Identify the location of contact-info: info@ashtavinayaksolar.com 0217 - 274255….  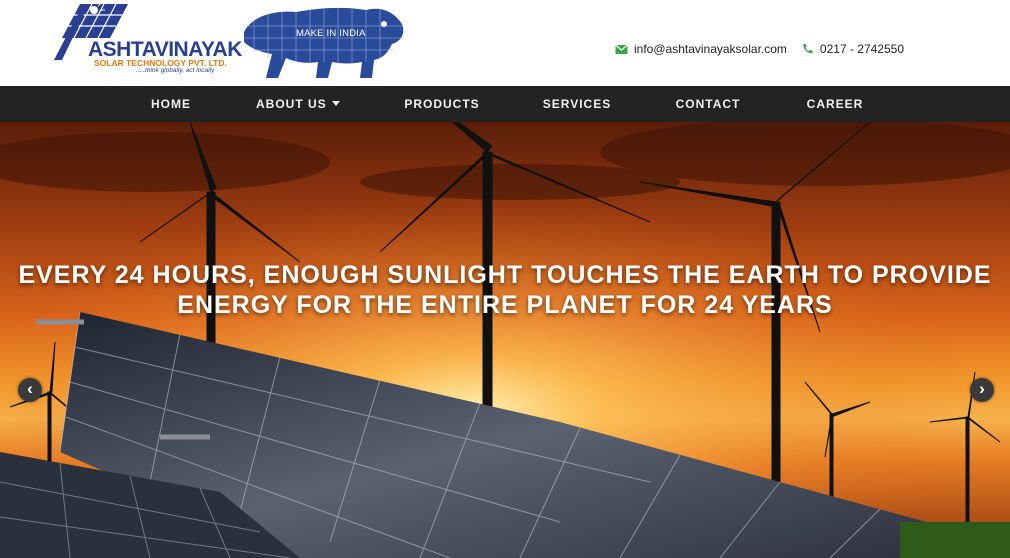
(759, 49).